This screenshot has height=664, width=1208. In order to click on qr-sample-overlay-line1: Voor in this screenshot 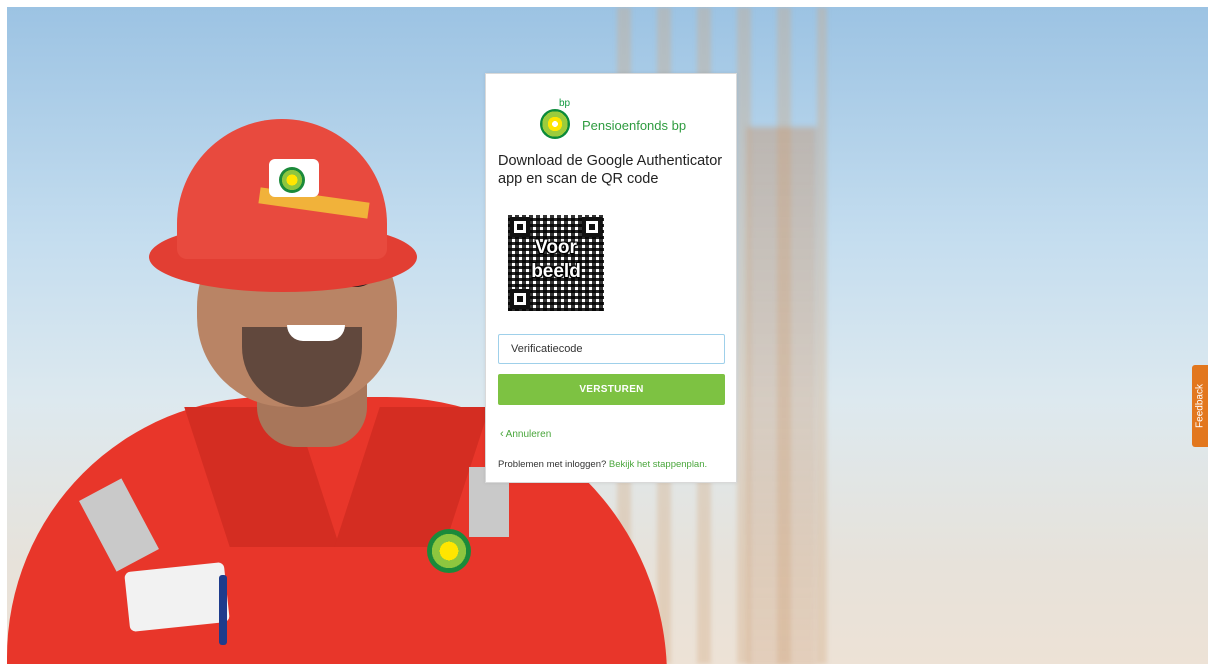, I will do `click(556, 247)`.